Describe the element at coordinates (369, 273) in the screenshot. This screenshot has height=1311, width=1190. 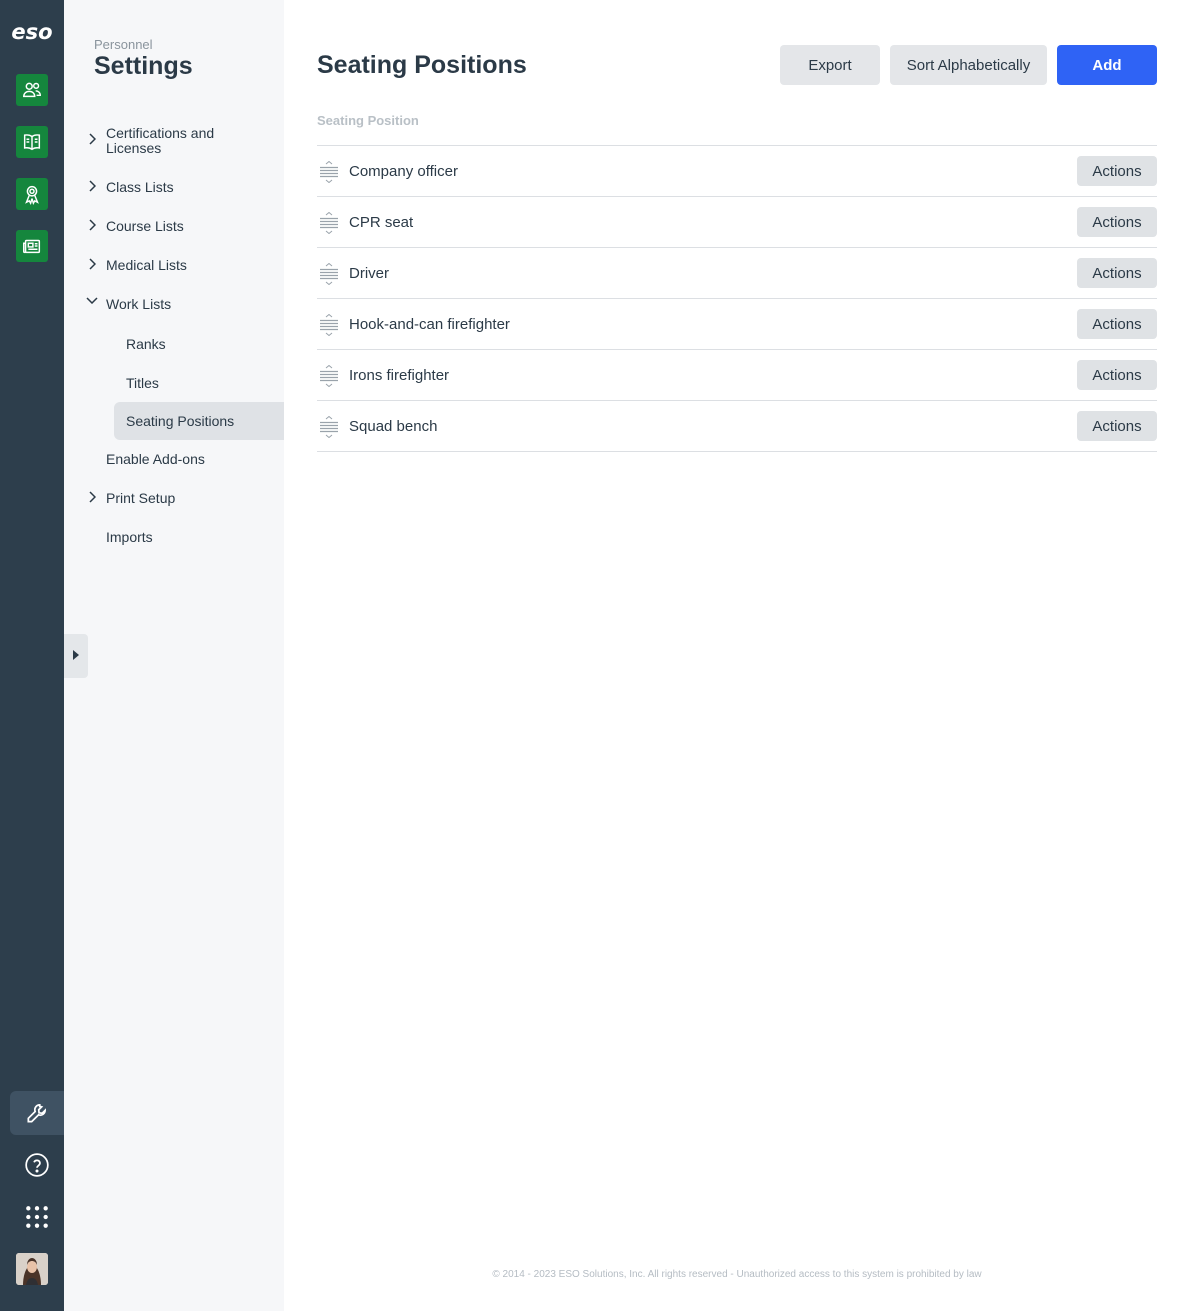
I see `row-label: Driver` at that location.